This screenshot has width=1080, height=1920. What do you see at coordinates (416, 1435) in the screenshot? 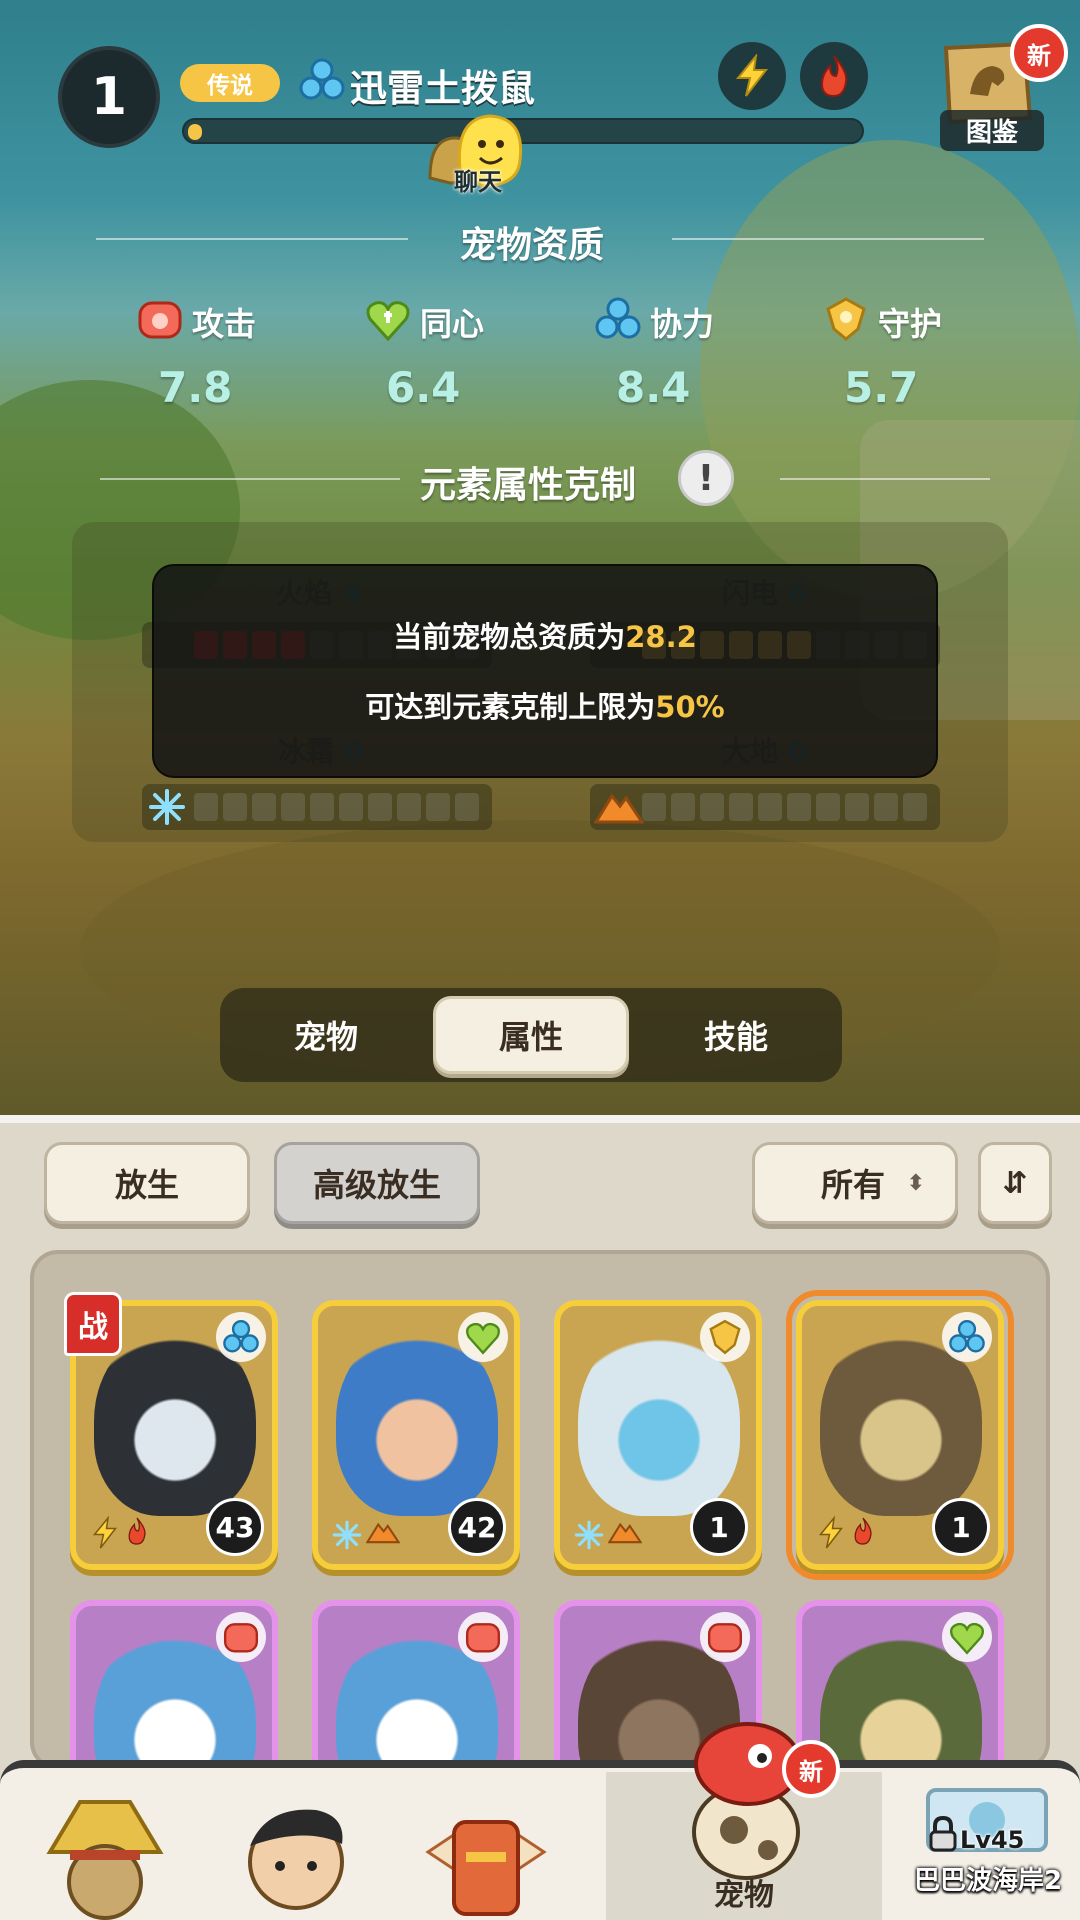
I see `pet-card: 42` at bounding box center [416, 1435].